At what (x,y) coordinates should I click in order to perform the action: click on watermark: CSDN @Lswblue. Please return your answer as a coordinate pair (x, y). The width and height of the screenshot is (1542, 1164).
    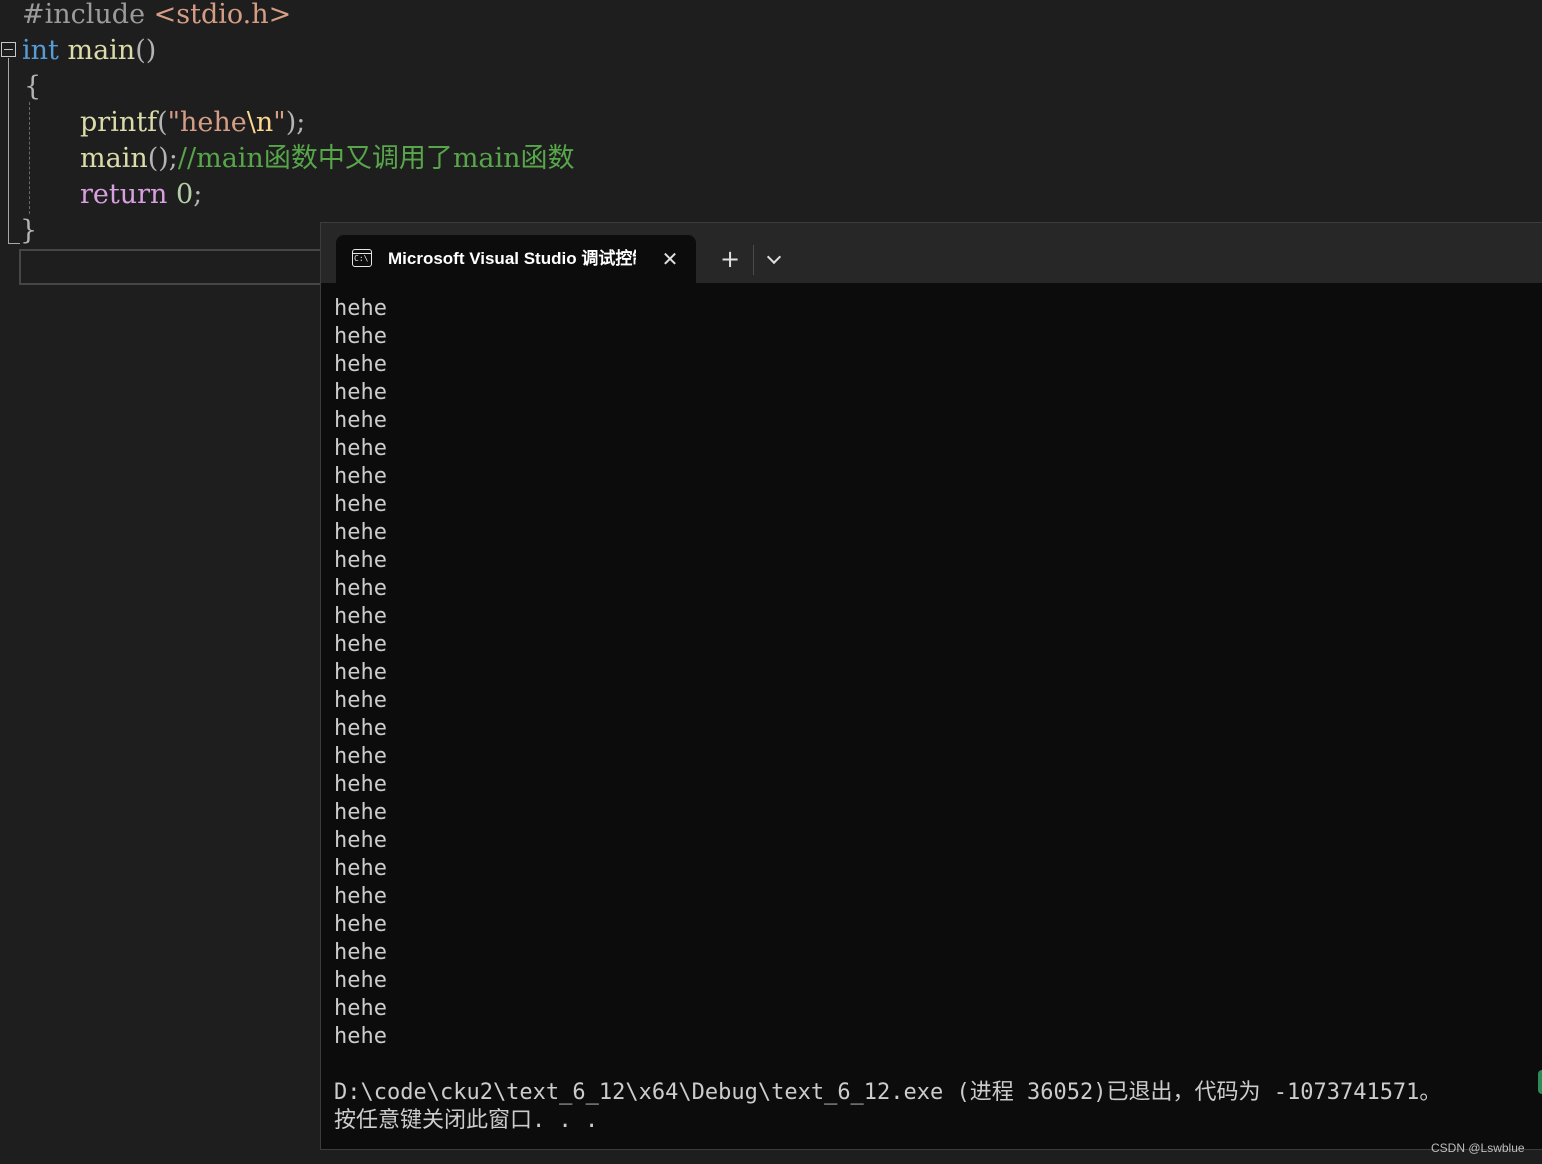
    Looking at the image, I should click on (1478, 1148).